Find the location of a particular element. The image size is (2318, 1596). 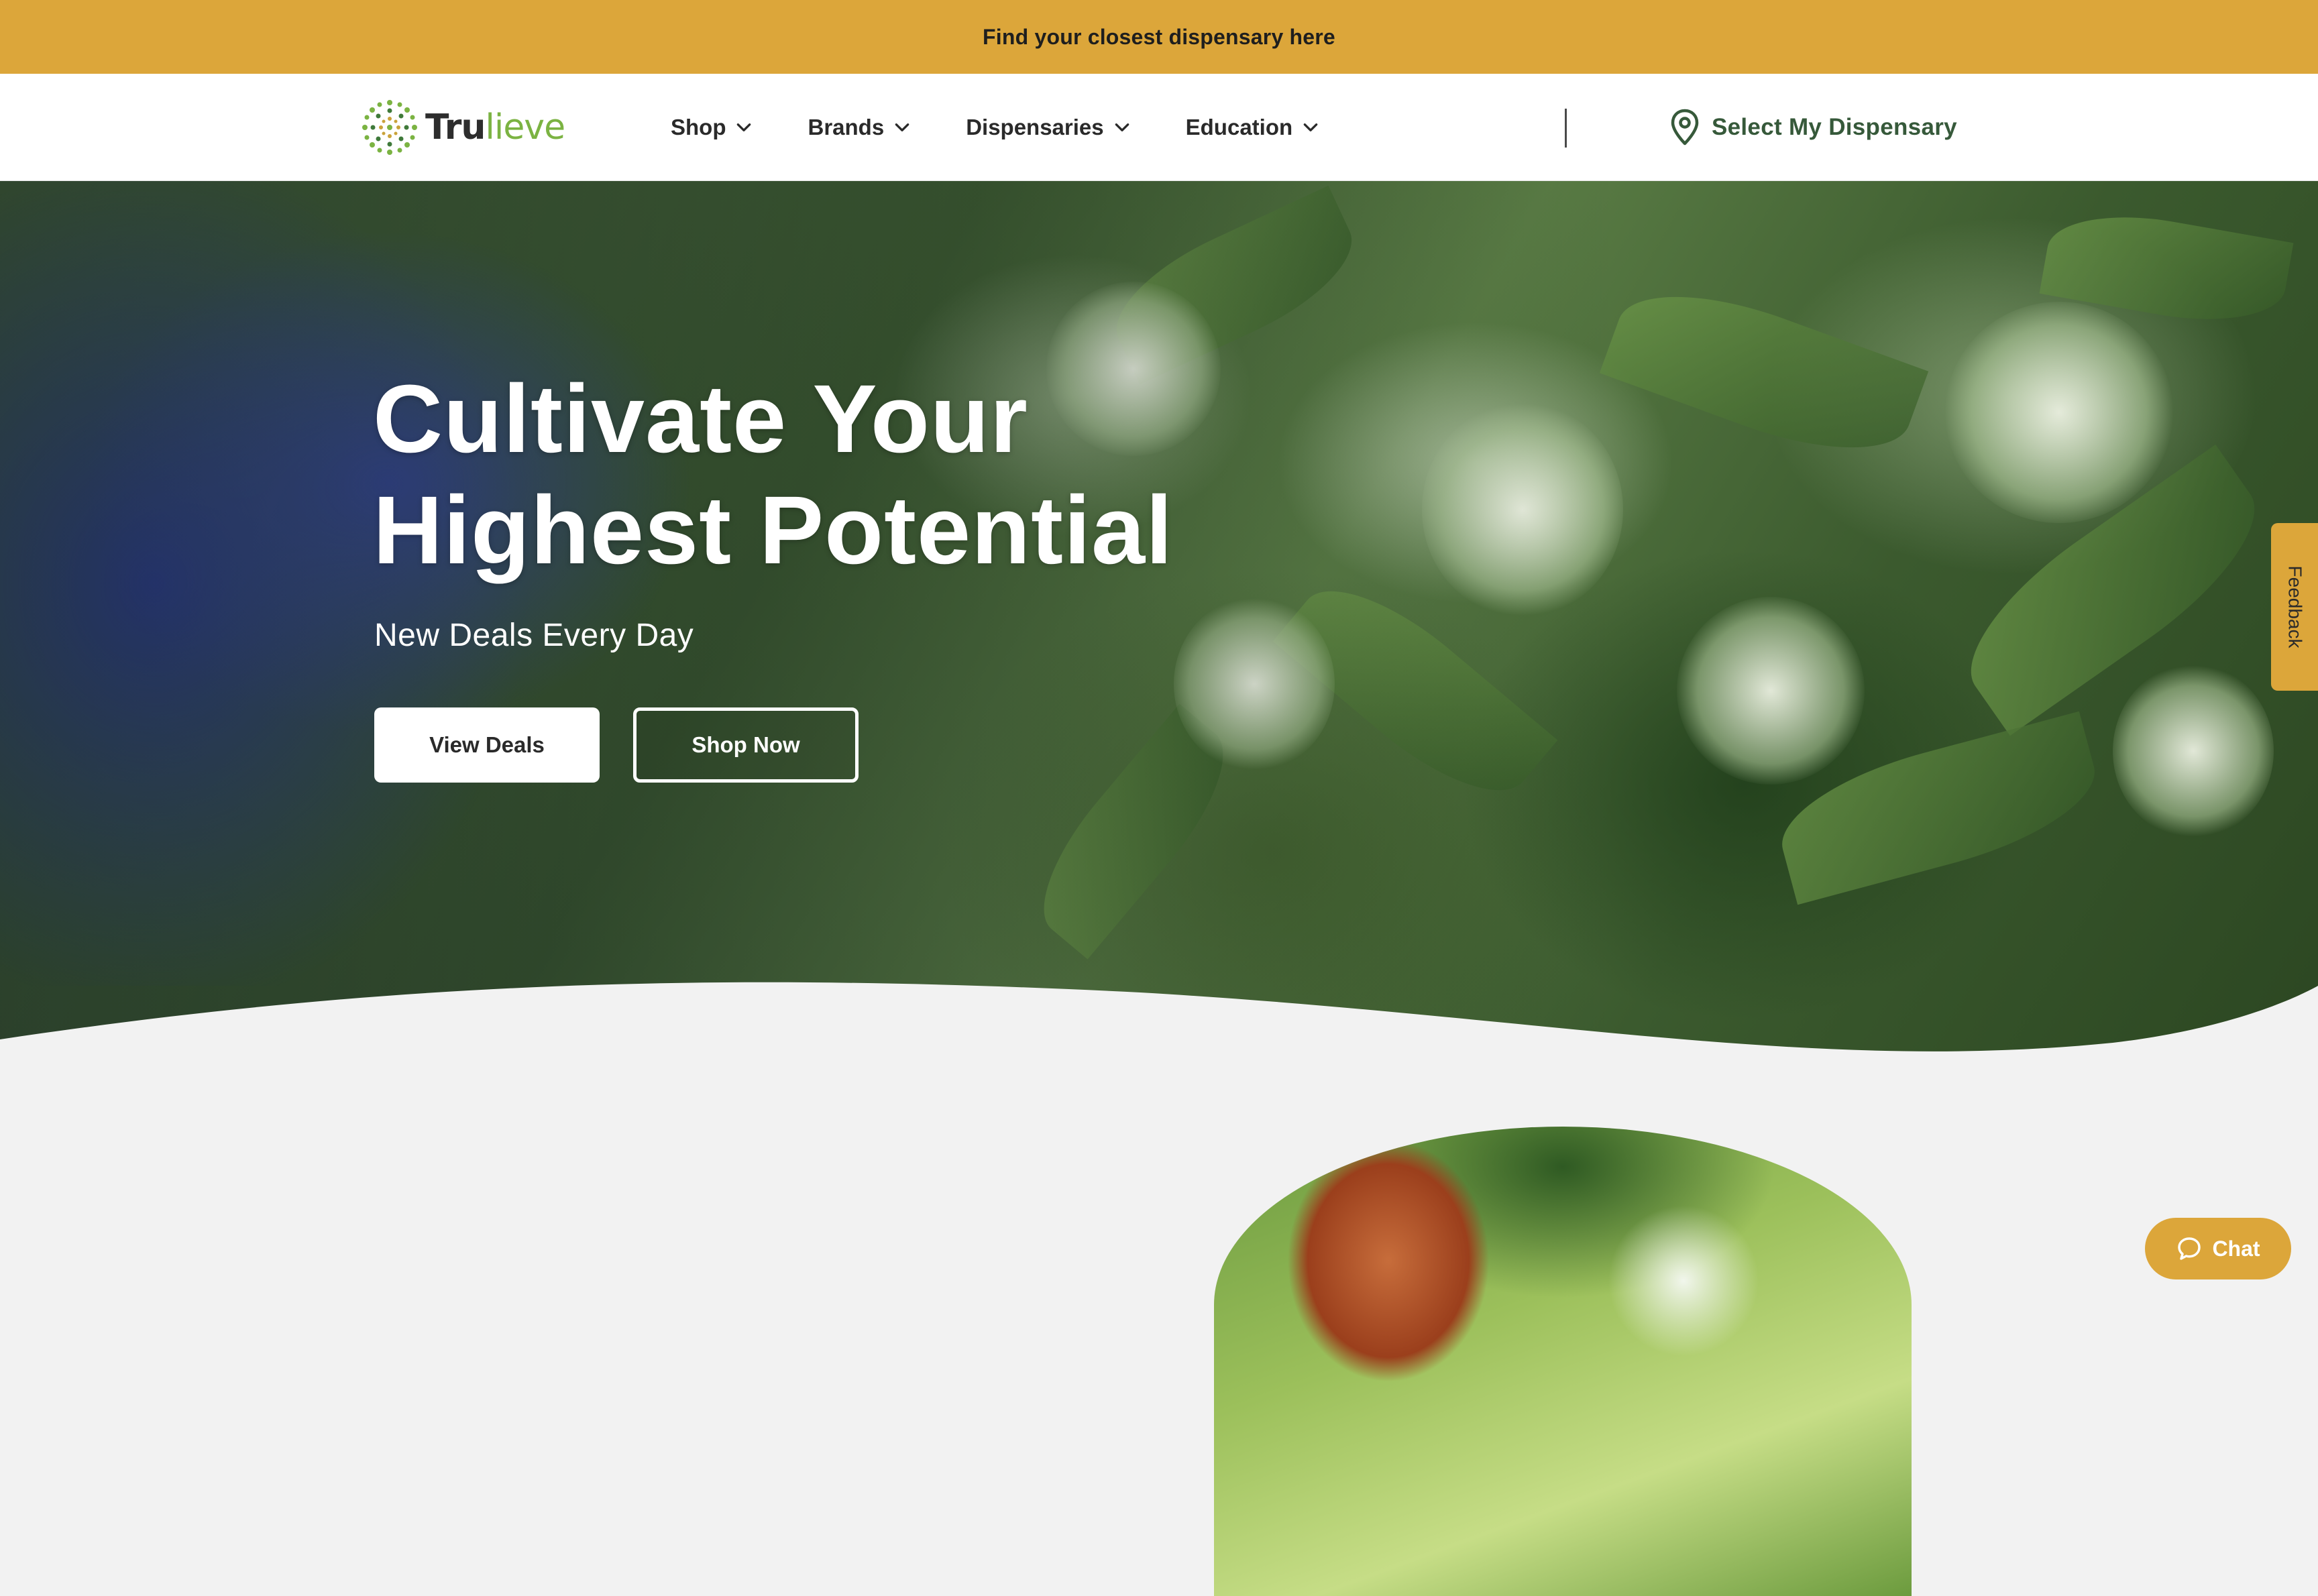

nav-item-shop: Shop is located at coordinates (712, 127).